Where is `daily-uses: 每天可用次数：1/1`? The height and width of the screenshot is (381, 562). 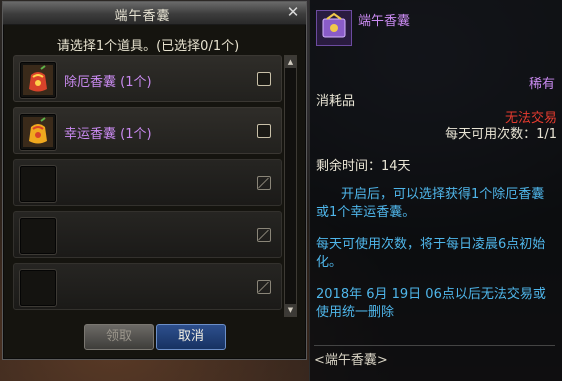
daily-uses: 每天可用次数：1/1 is located at coordinates (501, 134).